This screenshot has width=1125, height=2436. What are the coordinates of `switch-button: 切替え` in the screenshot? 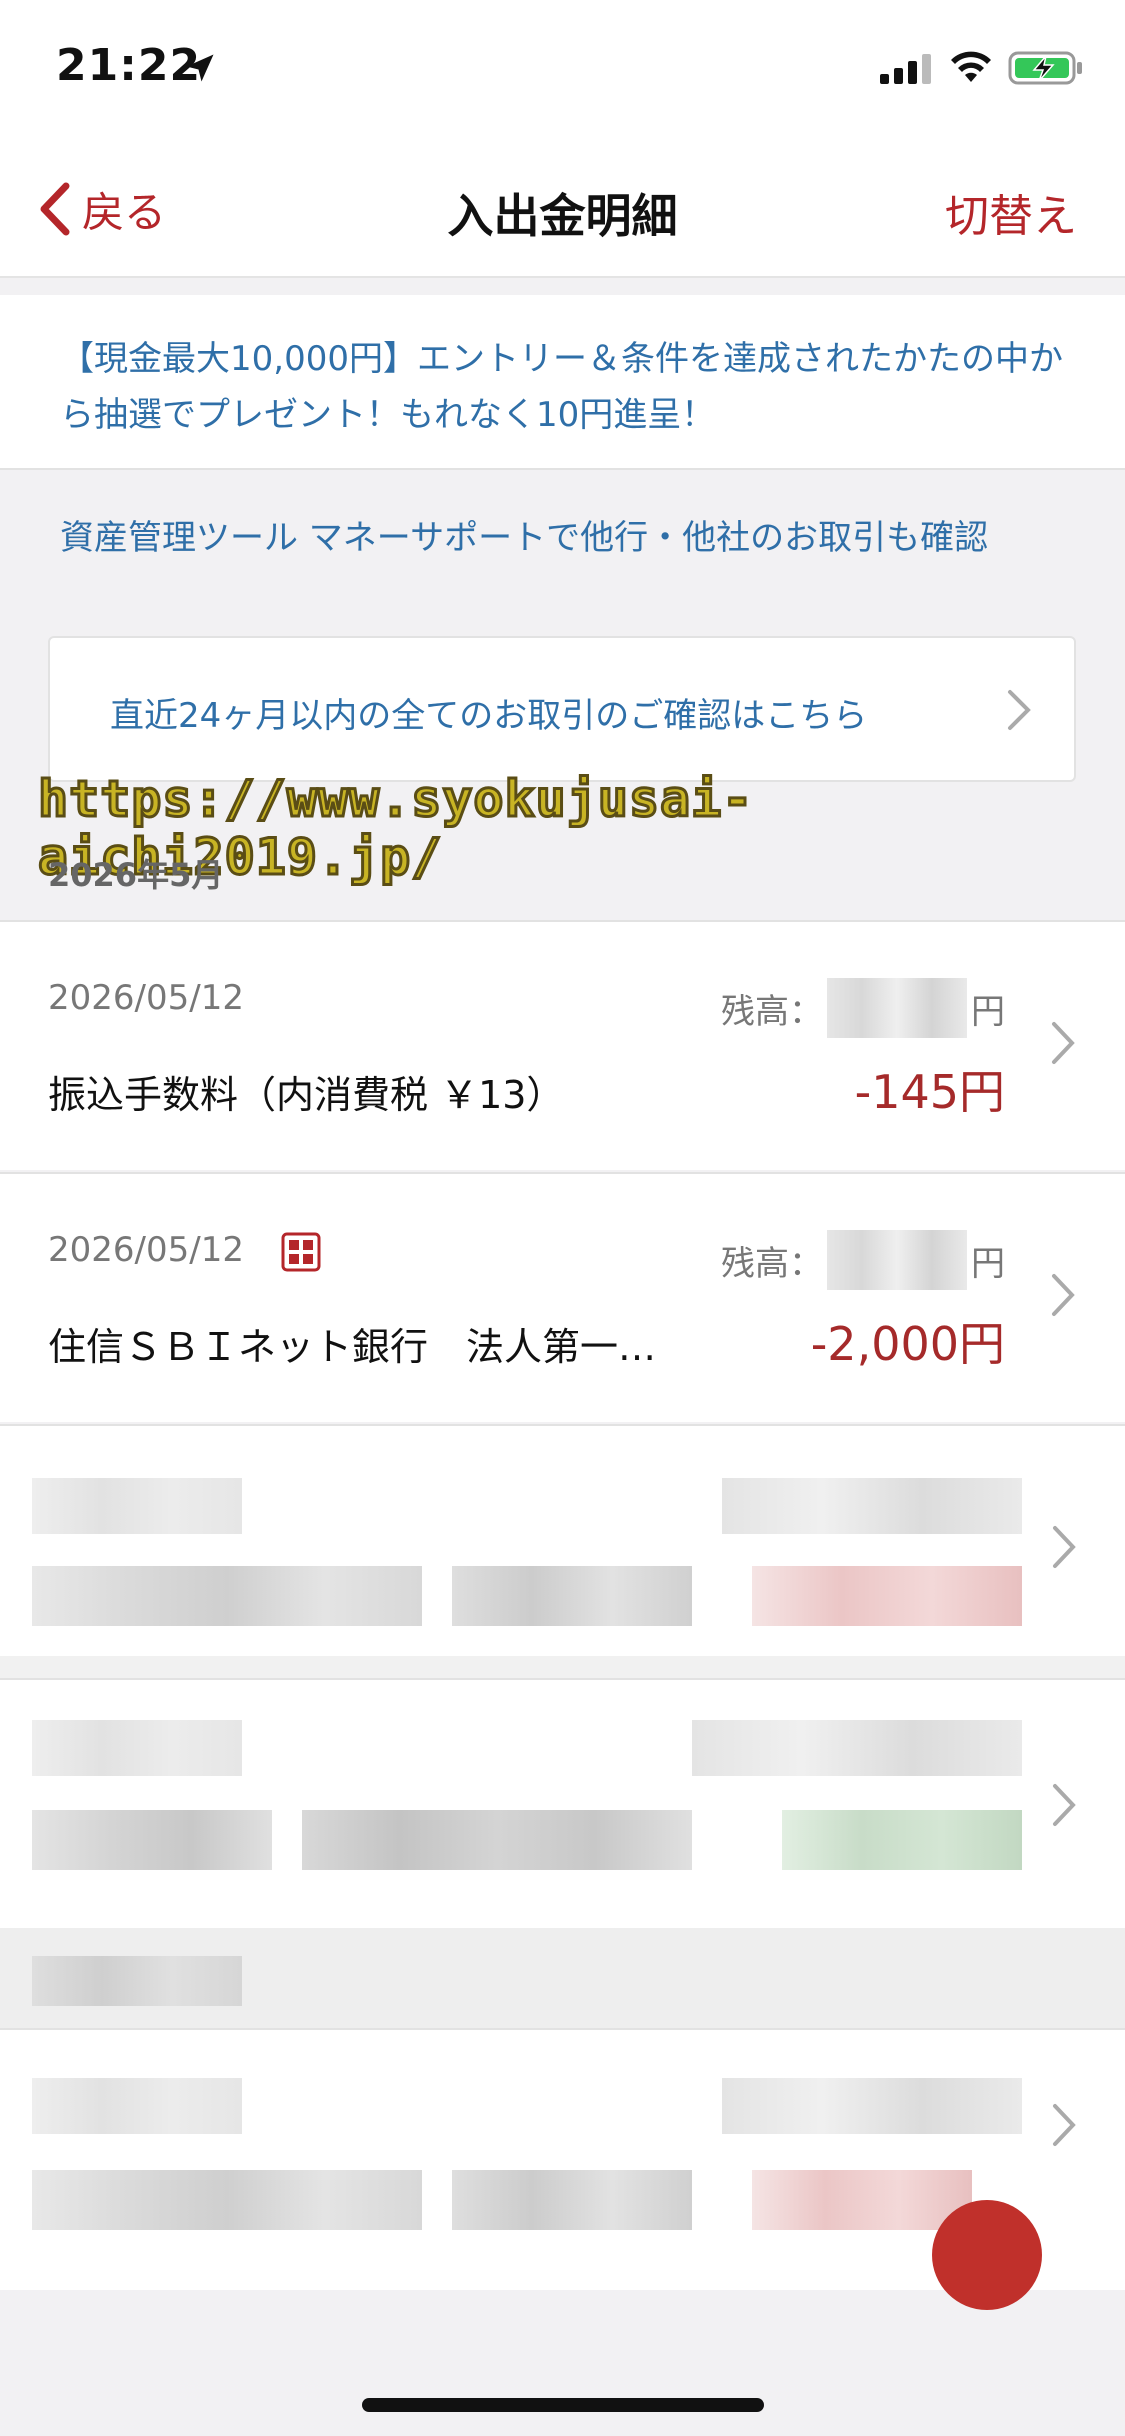 It's located at (1011, 212).